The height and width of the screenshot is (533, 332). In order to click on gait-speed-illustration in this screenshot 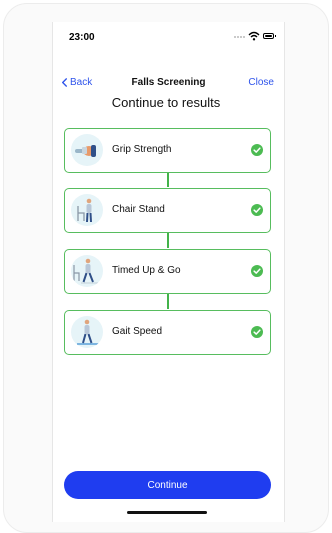, I will do `click(87, 332)`.